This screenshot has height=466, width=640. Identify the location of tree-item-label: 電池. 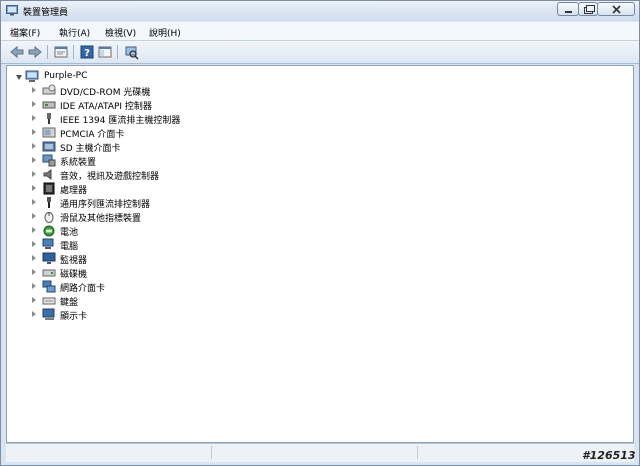
(69, 233).